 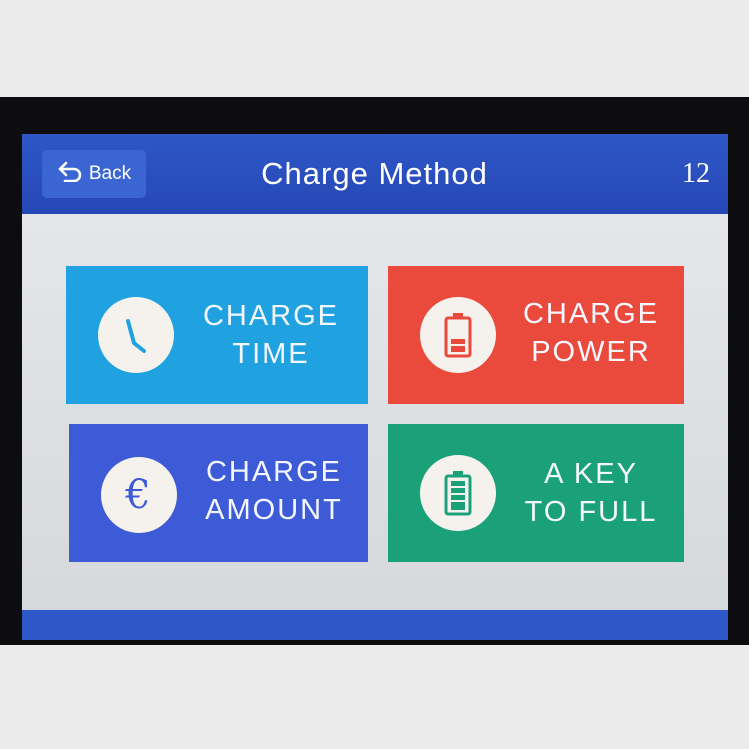 What do you see at coordinates (375, 625) in the screenshot?
I see `footer-bar` at bounding box center [375, 625].